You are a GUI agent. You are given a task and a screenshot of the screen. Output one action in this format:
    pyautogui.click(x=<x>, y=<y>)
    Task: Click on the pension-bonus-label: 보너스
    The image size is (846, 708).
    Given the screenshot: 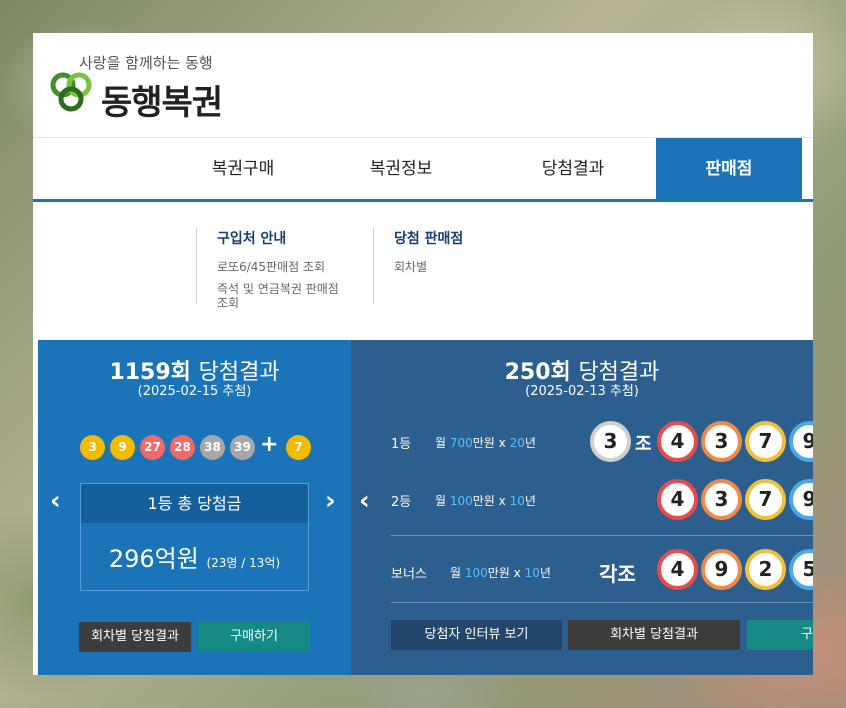 What is the action you would take?
    pyautogui.click(x=409, y=574)
    